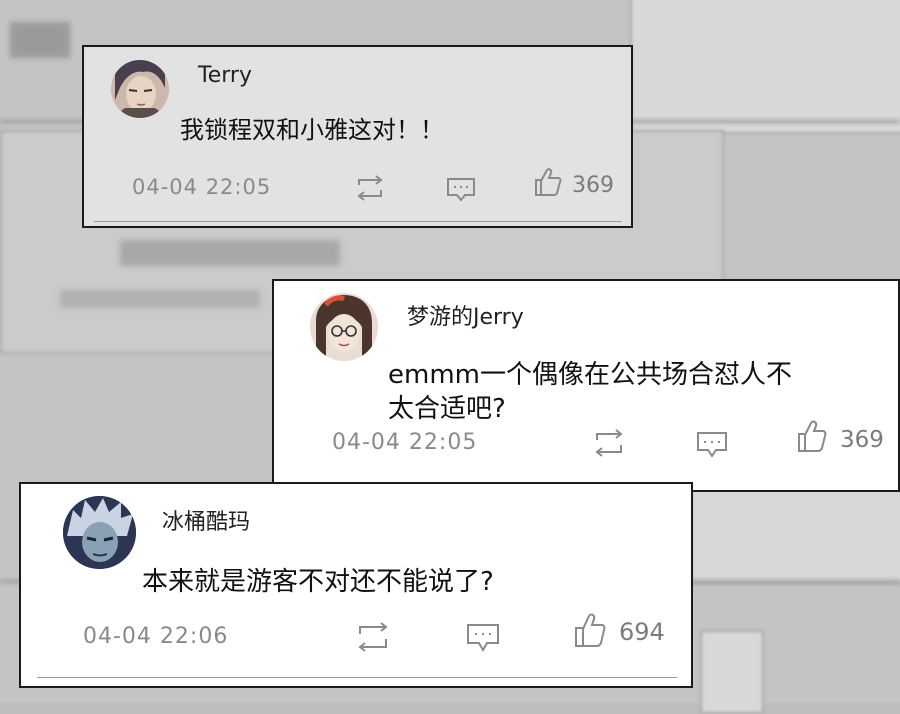 Image resolution: width=900 pixels, height=714 pixels. I want to click on comment-text: 我锁程双和小雅这对！！, so click(312, 130).